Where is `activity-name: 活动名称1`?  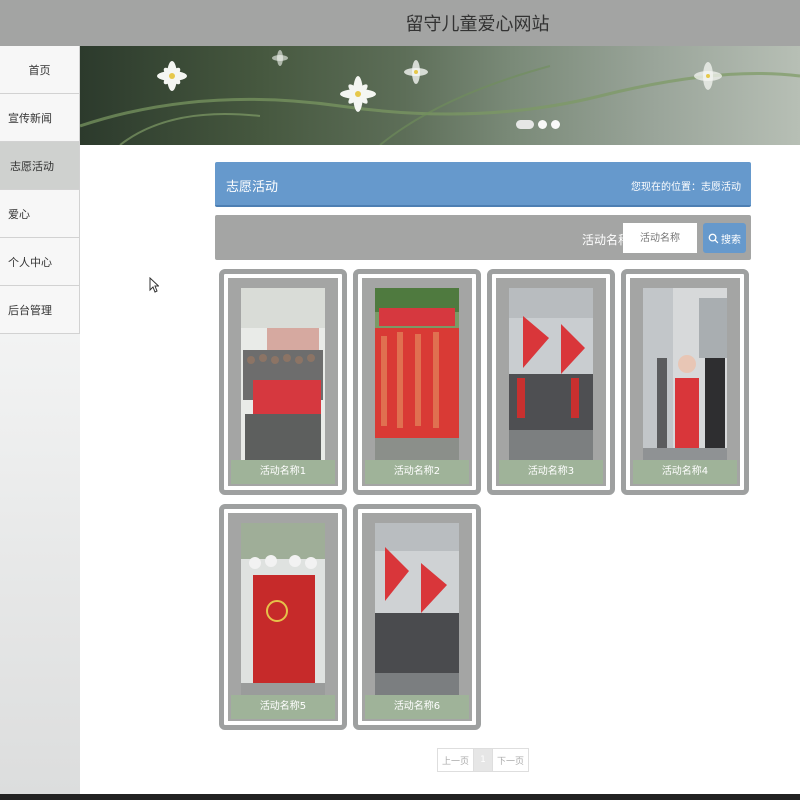 activity-name: 活动名称1 is located at coordinates (283, 472).